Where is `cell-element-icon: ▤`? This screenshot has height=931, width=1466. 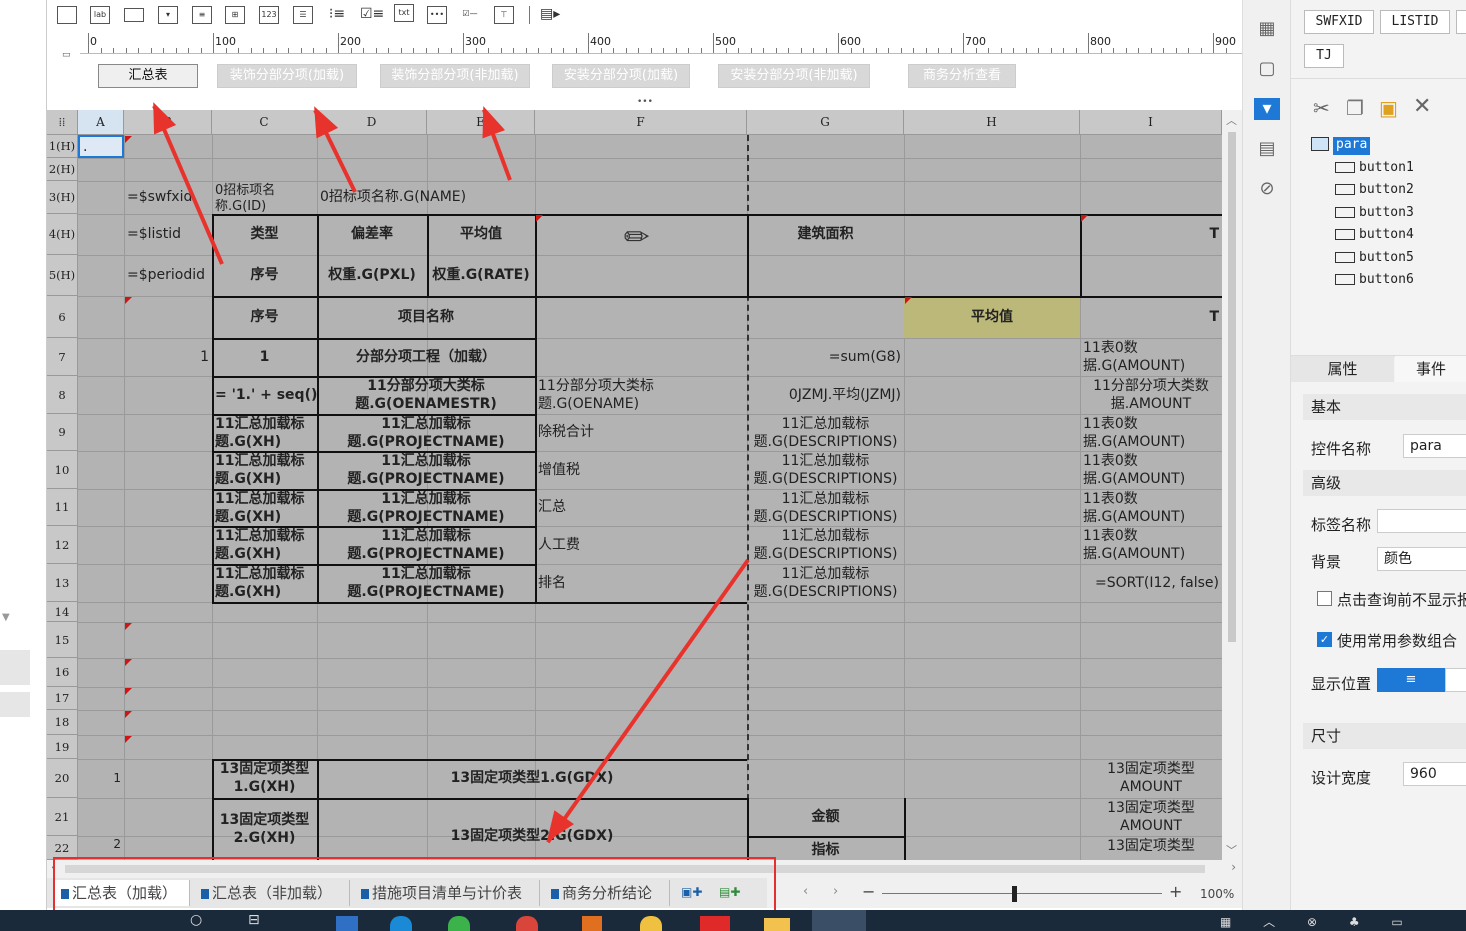 cell-element-icon: ▤ is located at coordinates (1267, 149).